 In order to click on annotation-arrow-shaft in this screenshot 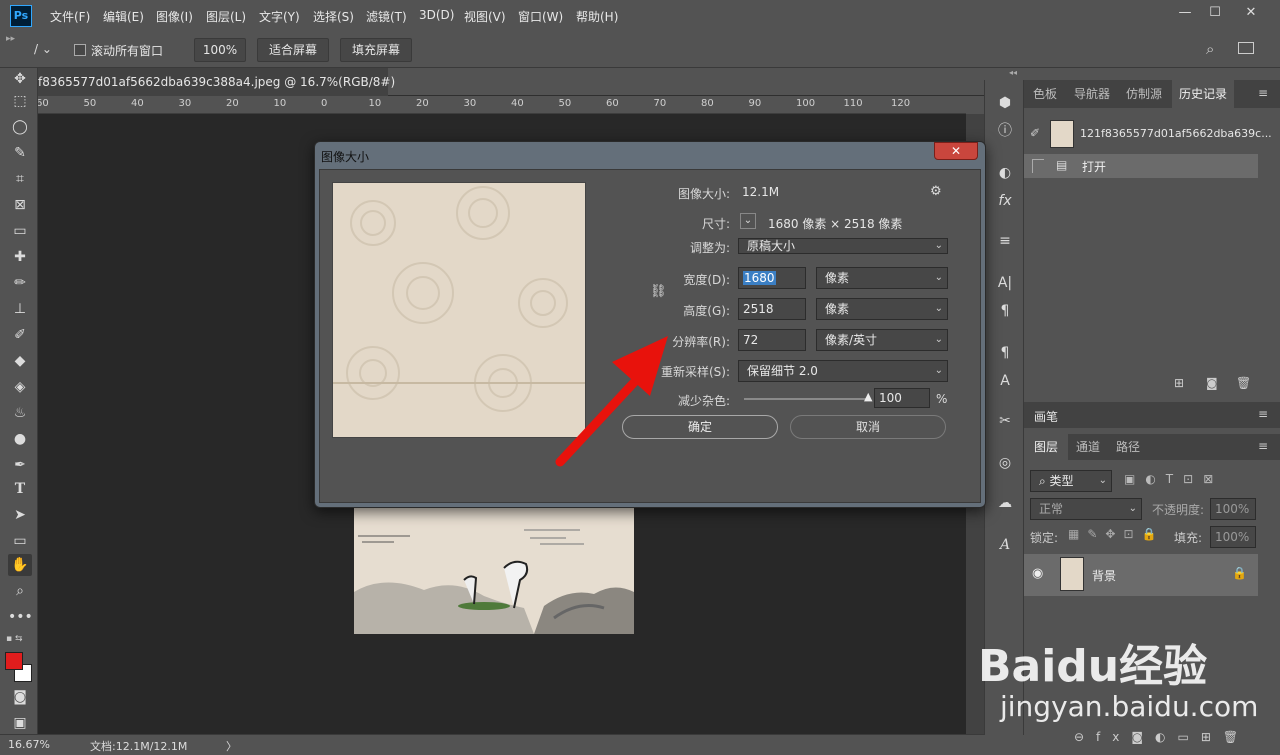, I will do `click(600, 419)`.